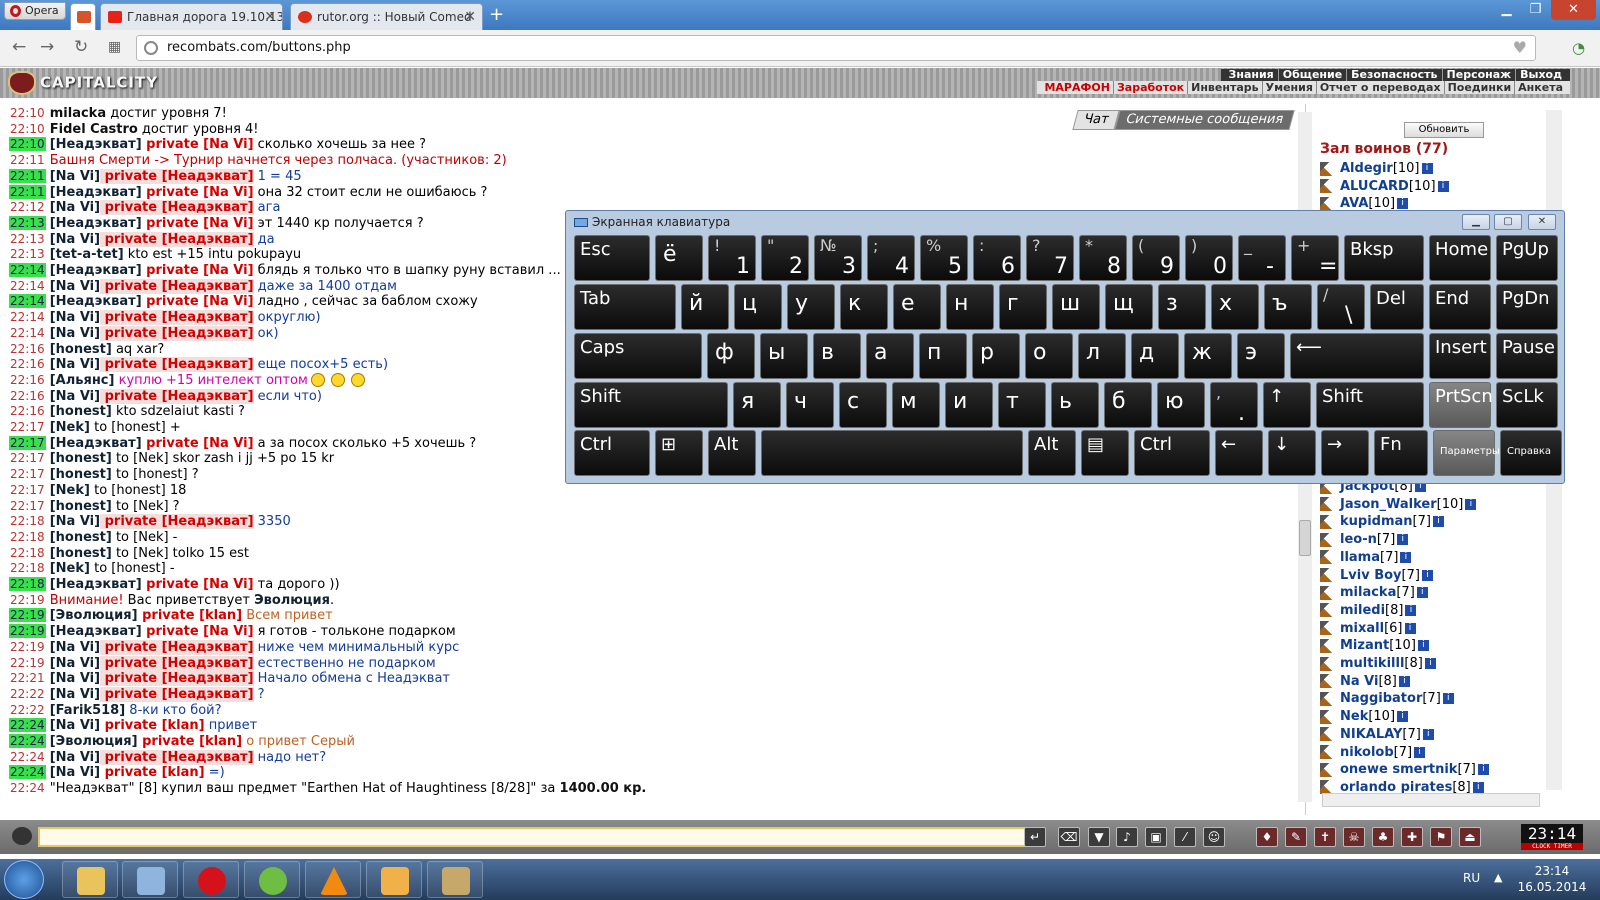  I want to click on osk-minimize-button: ▁, so click(1476, 222).